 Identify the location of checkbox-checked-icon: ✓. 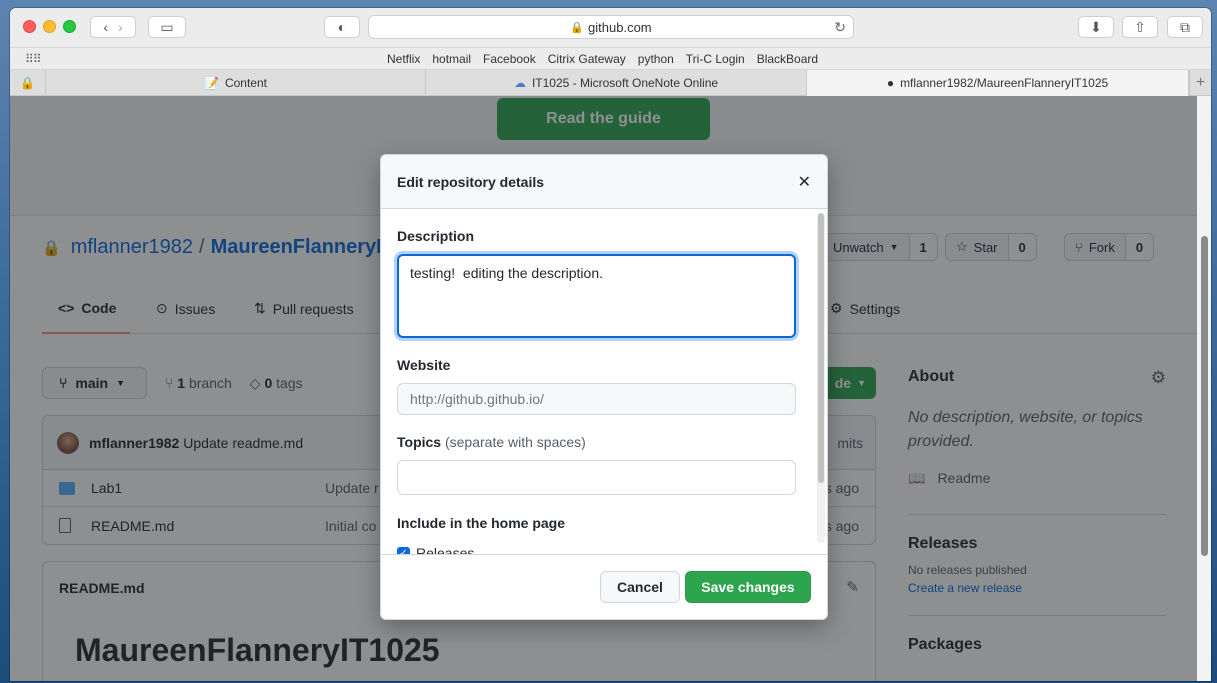
(403, 550).